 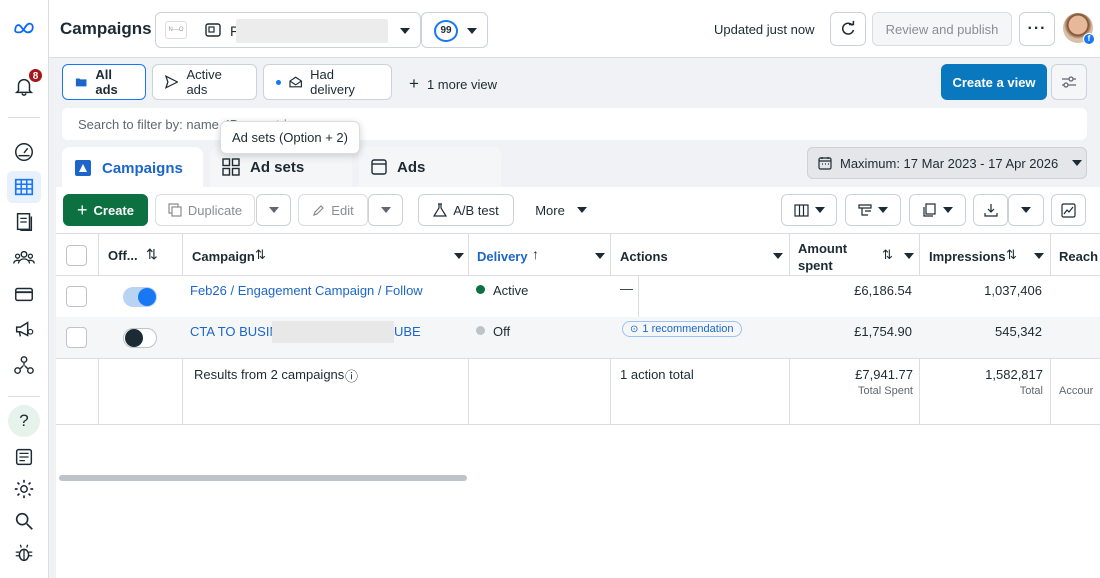 I want to click on refresh-button, so click(x=848, y=29).